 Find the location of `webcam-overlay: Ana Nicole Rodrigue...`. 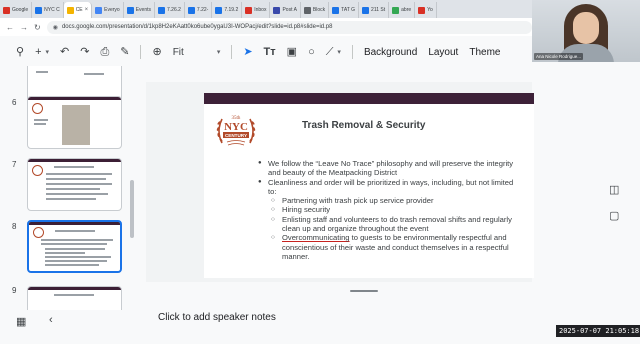

webcam-overlay: Ana Nicole Rodrigue... is located at coordinates (586, 31).